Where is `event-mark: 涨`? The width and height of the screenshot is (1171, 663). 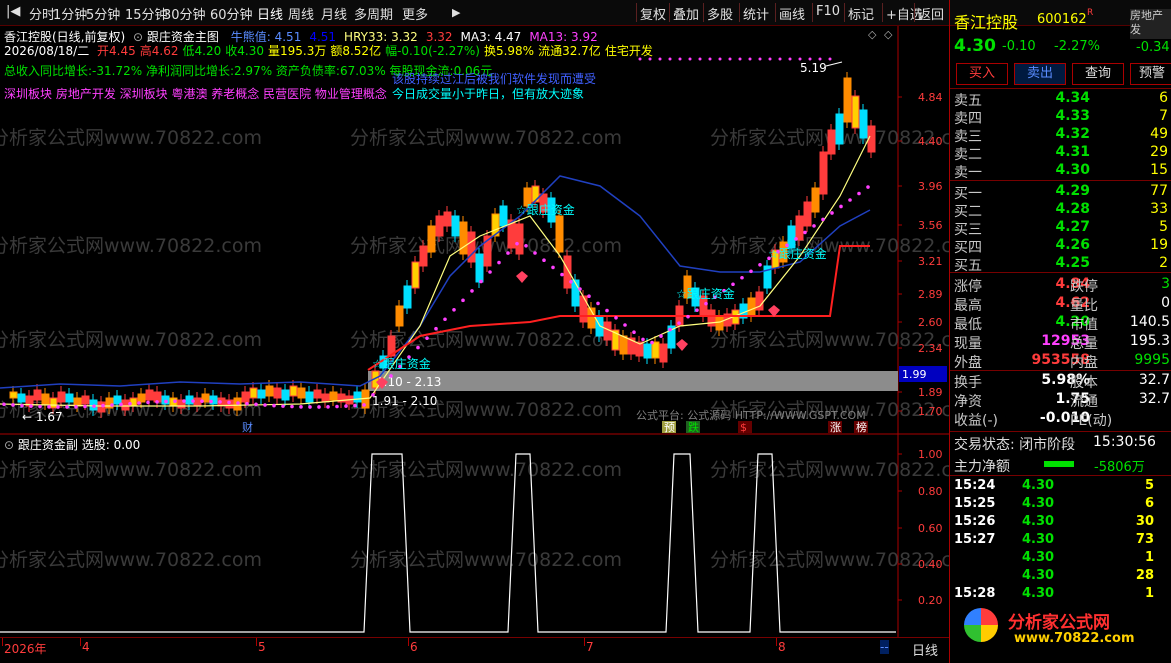 event-mark: 涨 is located at coordinates (835, 427).